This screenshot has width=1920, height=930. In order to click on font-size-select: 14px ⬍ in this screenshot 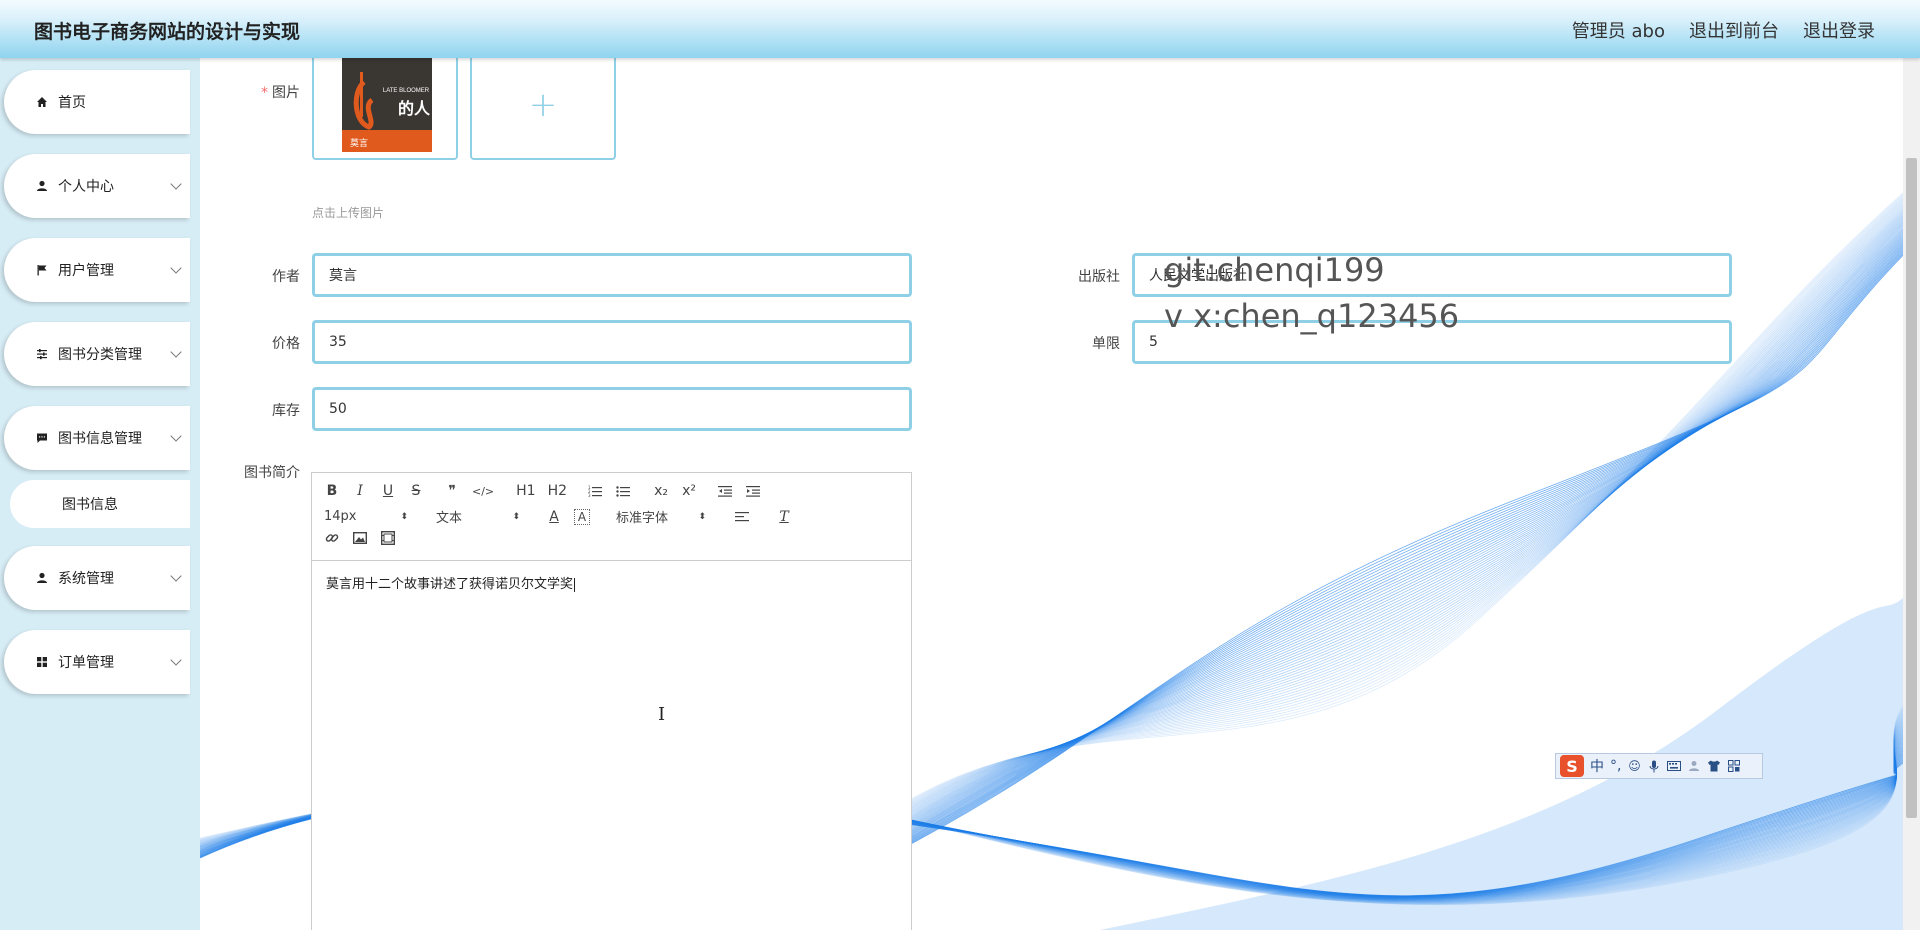, I will do `click(366, 516)`.